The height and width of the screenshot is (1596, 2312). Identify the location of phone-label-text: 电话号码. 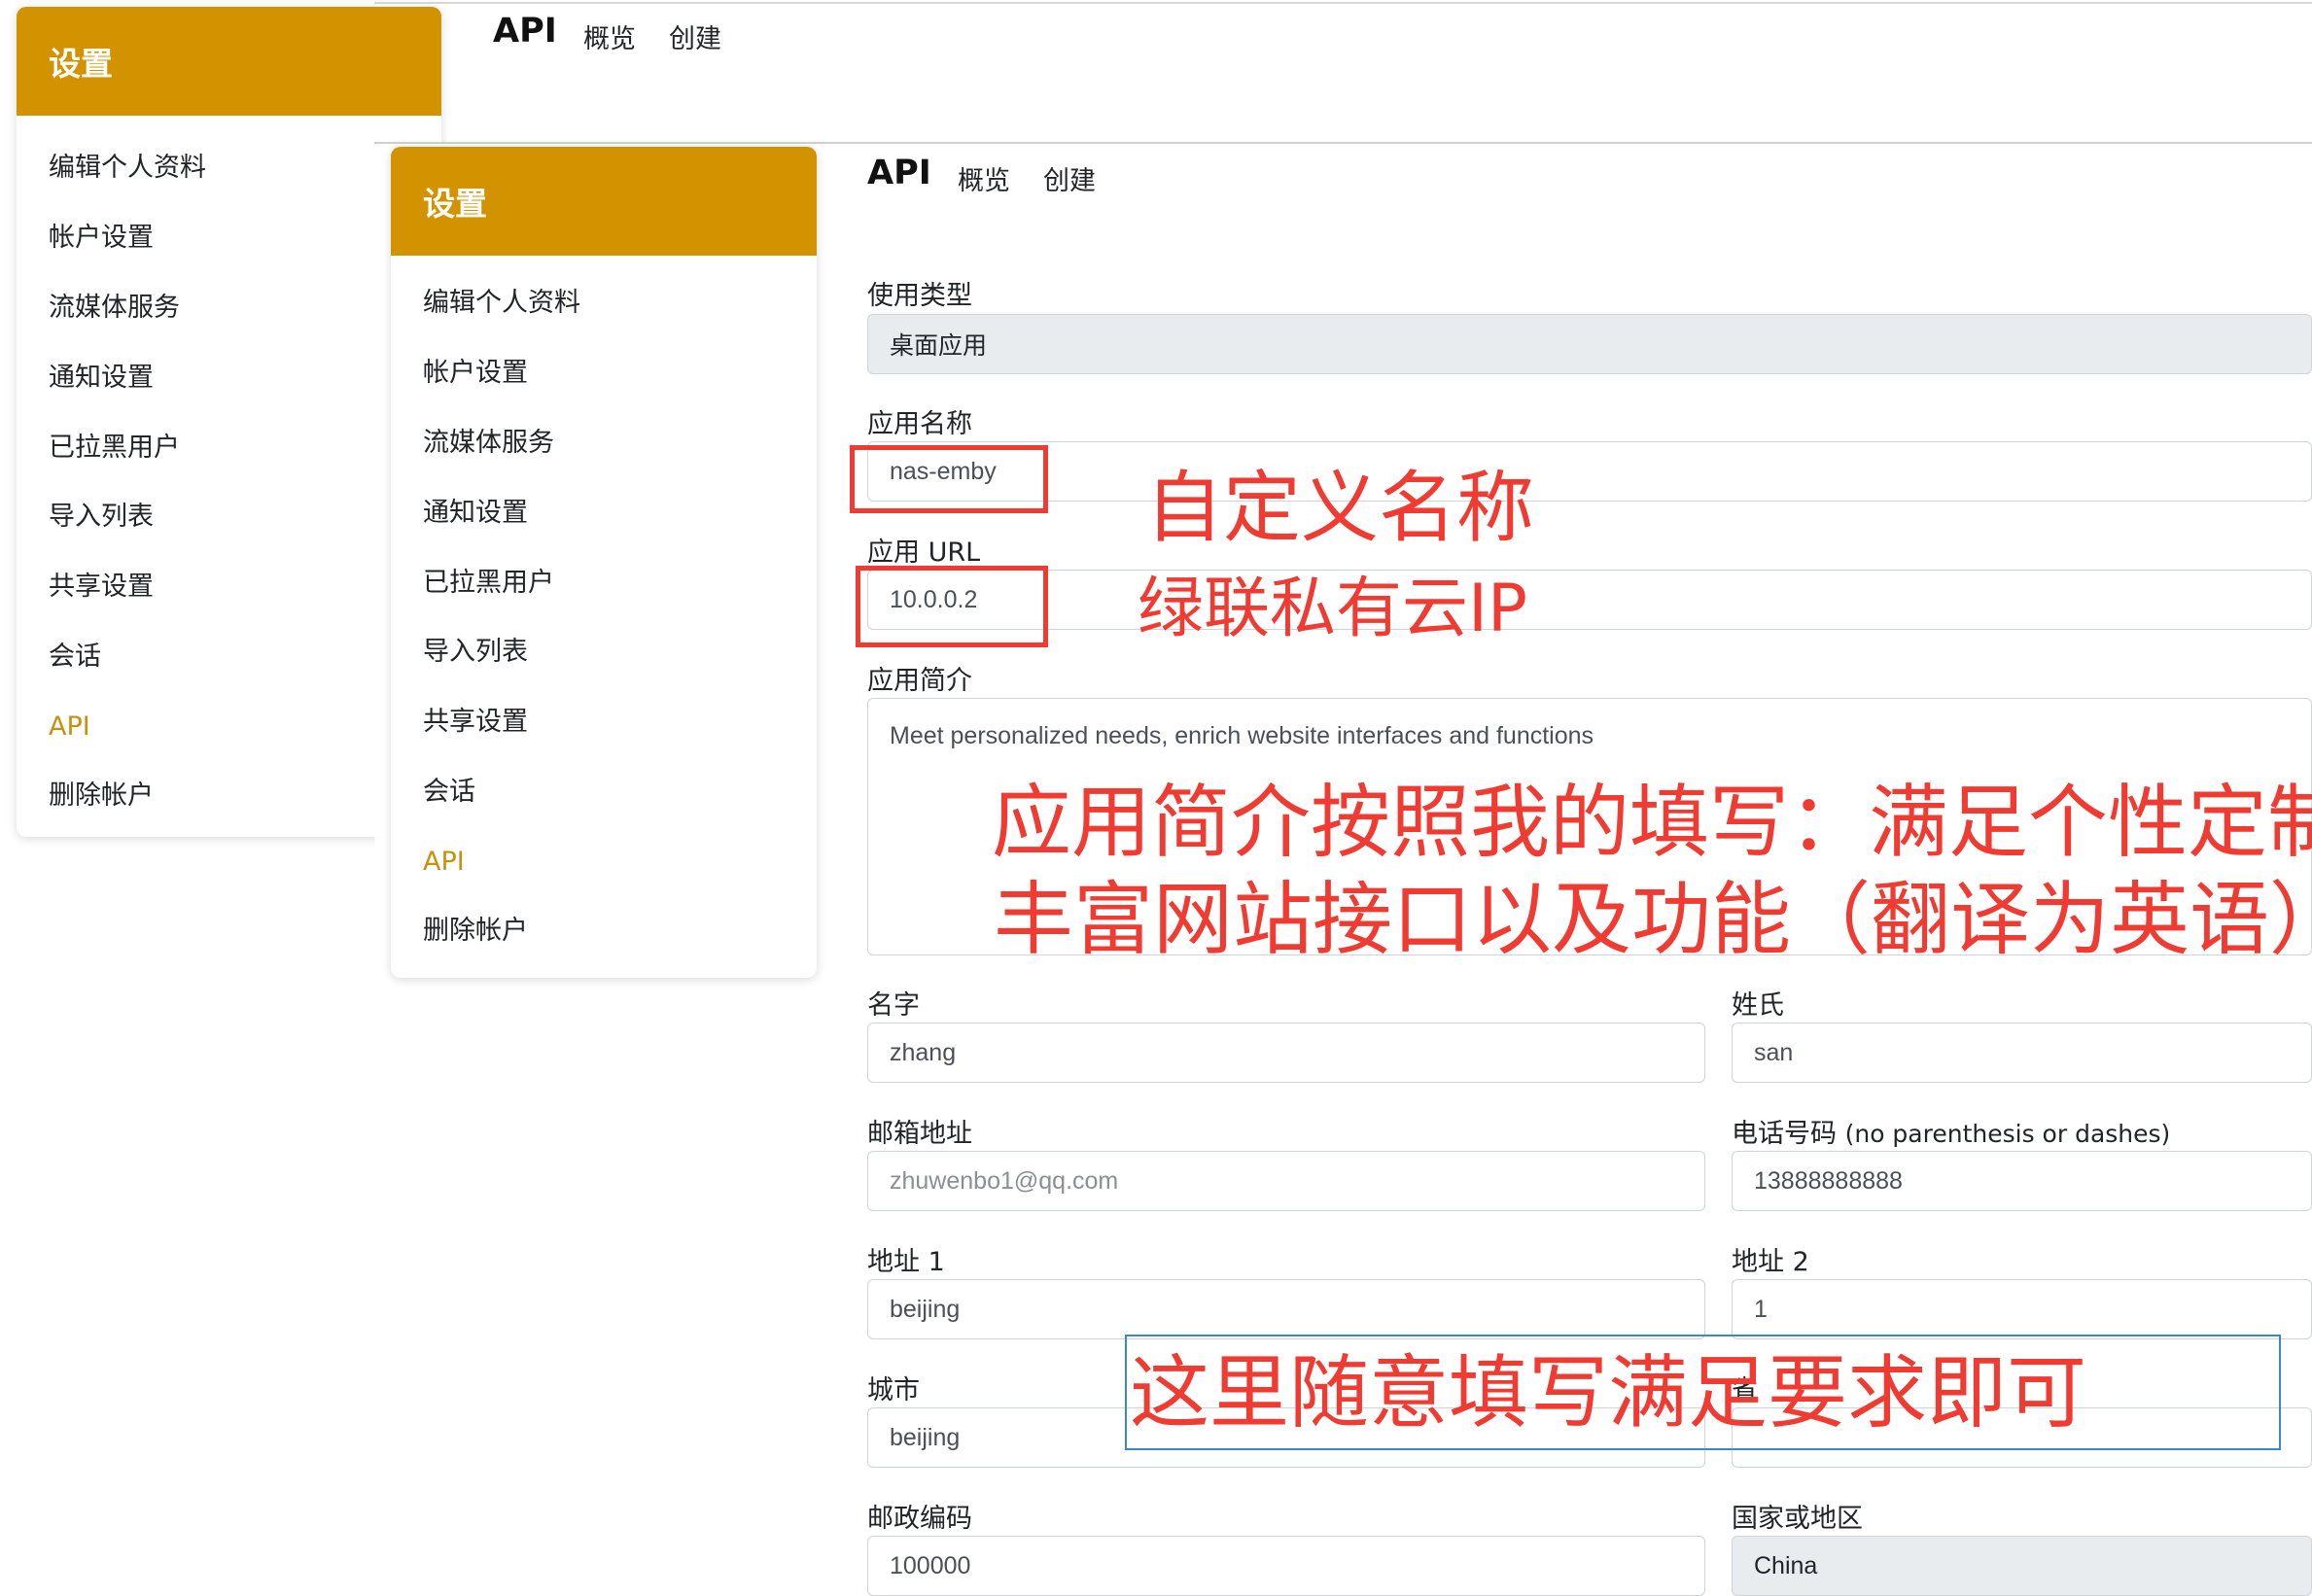
(1784, 1134).